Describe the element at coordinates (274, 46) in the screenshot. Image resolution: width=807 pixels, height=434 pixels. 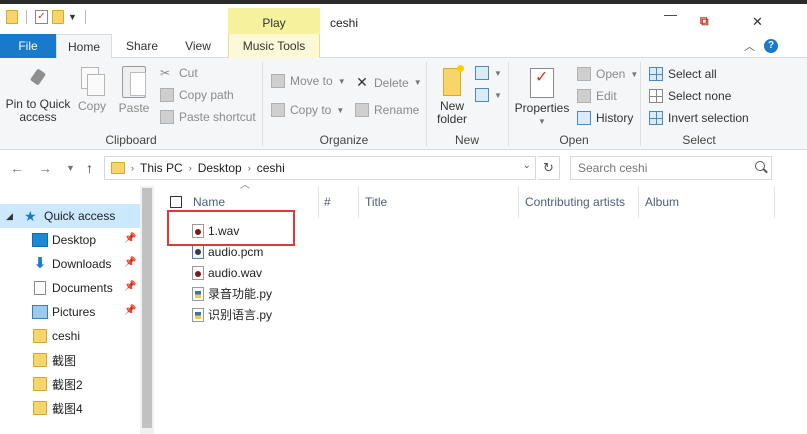
I see `tab-music-tools: Music Tools` at that location.